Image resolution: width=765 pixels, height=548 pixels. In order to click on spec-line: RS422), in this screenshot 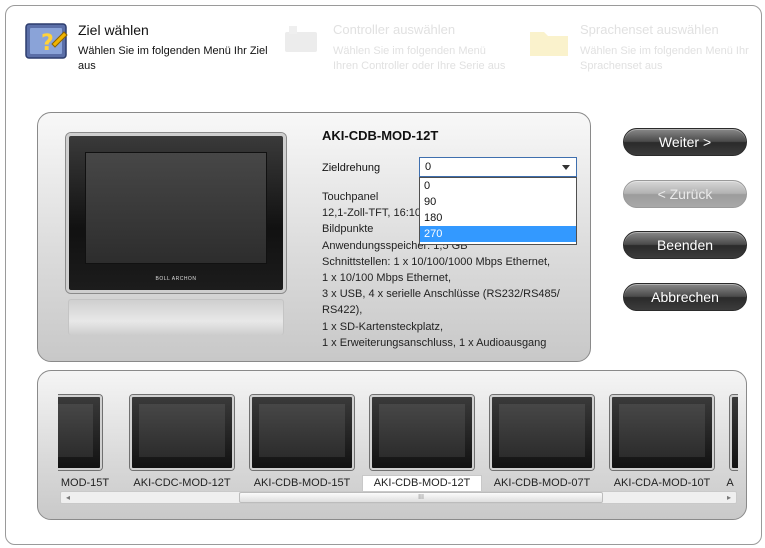, I will do `click(342, 310)`.